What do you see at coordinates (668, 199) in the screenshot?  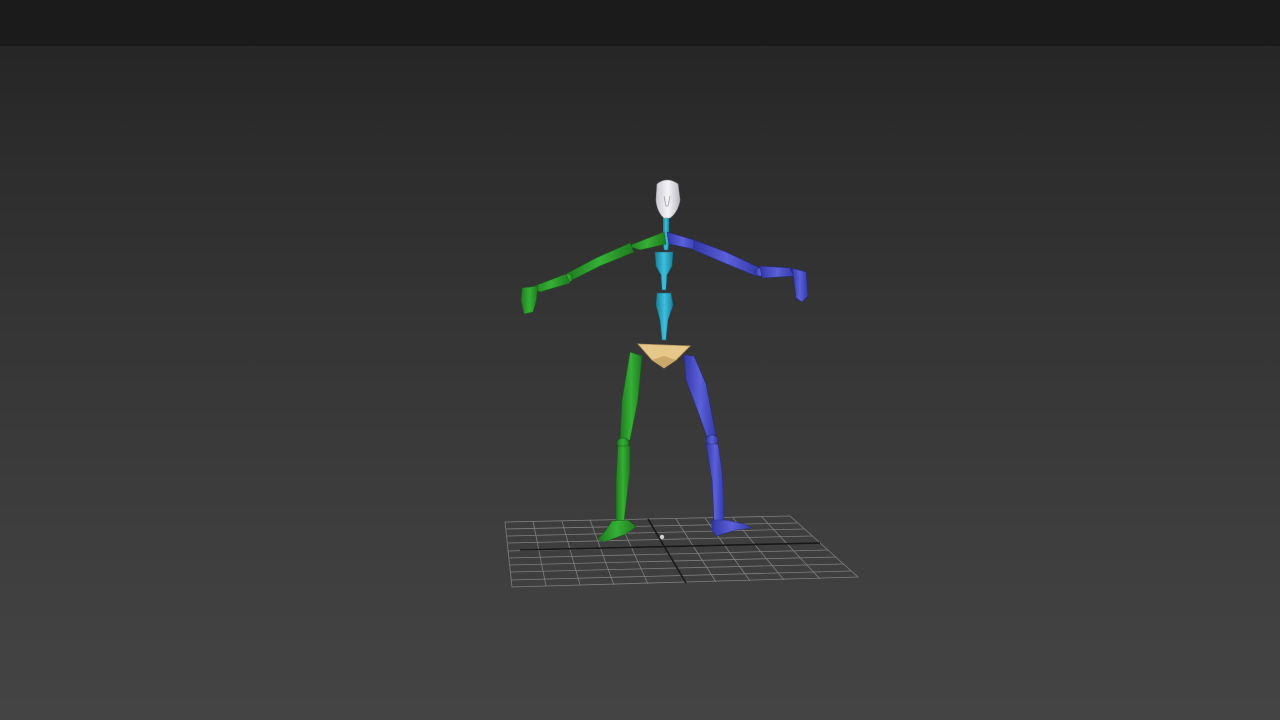 I see `head` at bounding box center [668, 199].